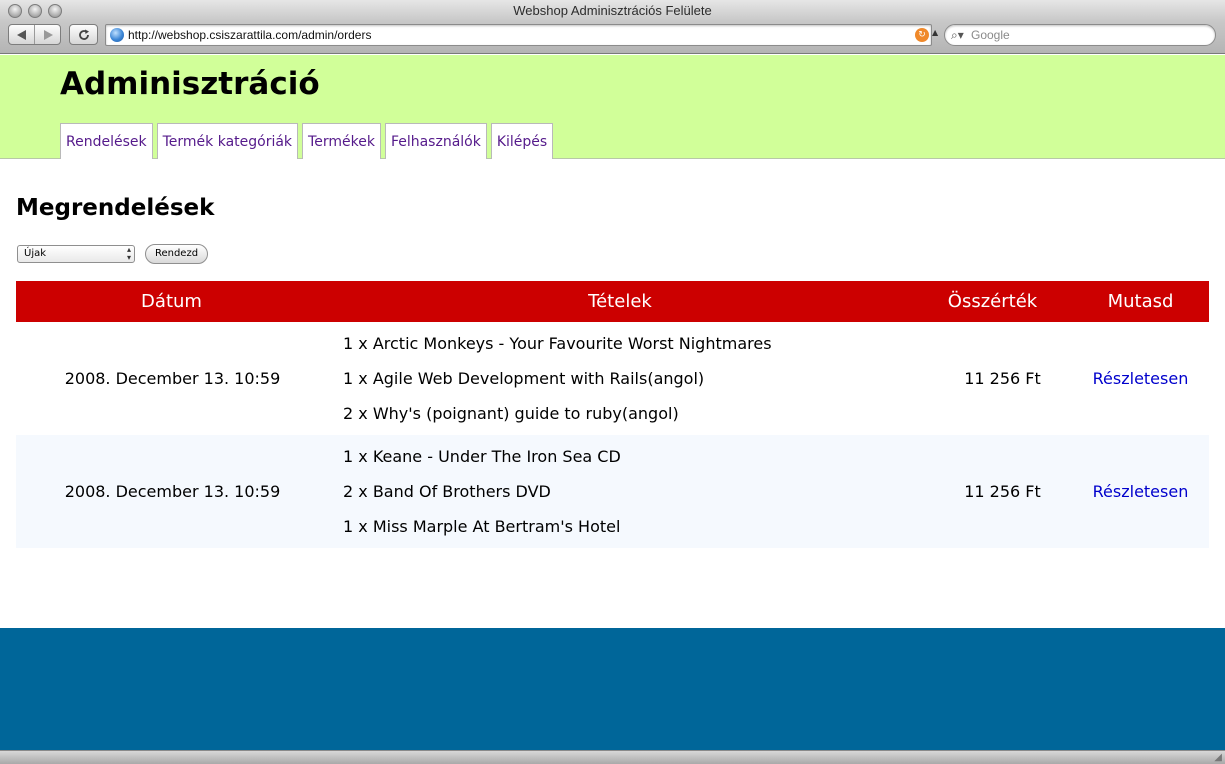 This screenshot has height=764, width=1225. Describe the element at coordinates (1218, 758) in the screenshot. I see `resize-grip-icon: ◢` at that location.